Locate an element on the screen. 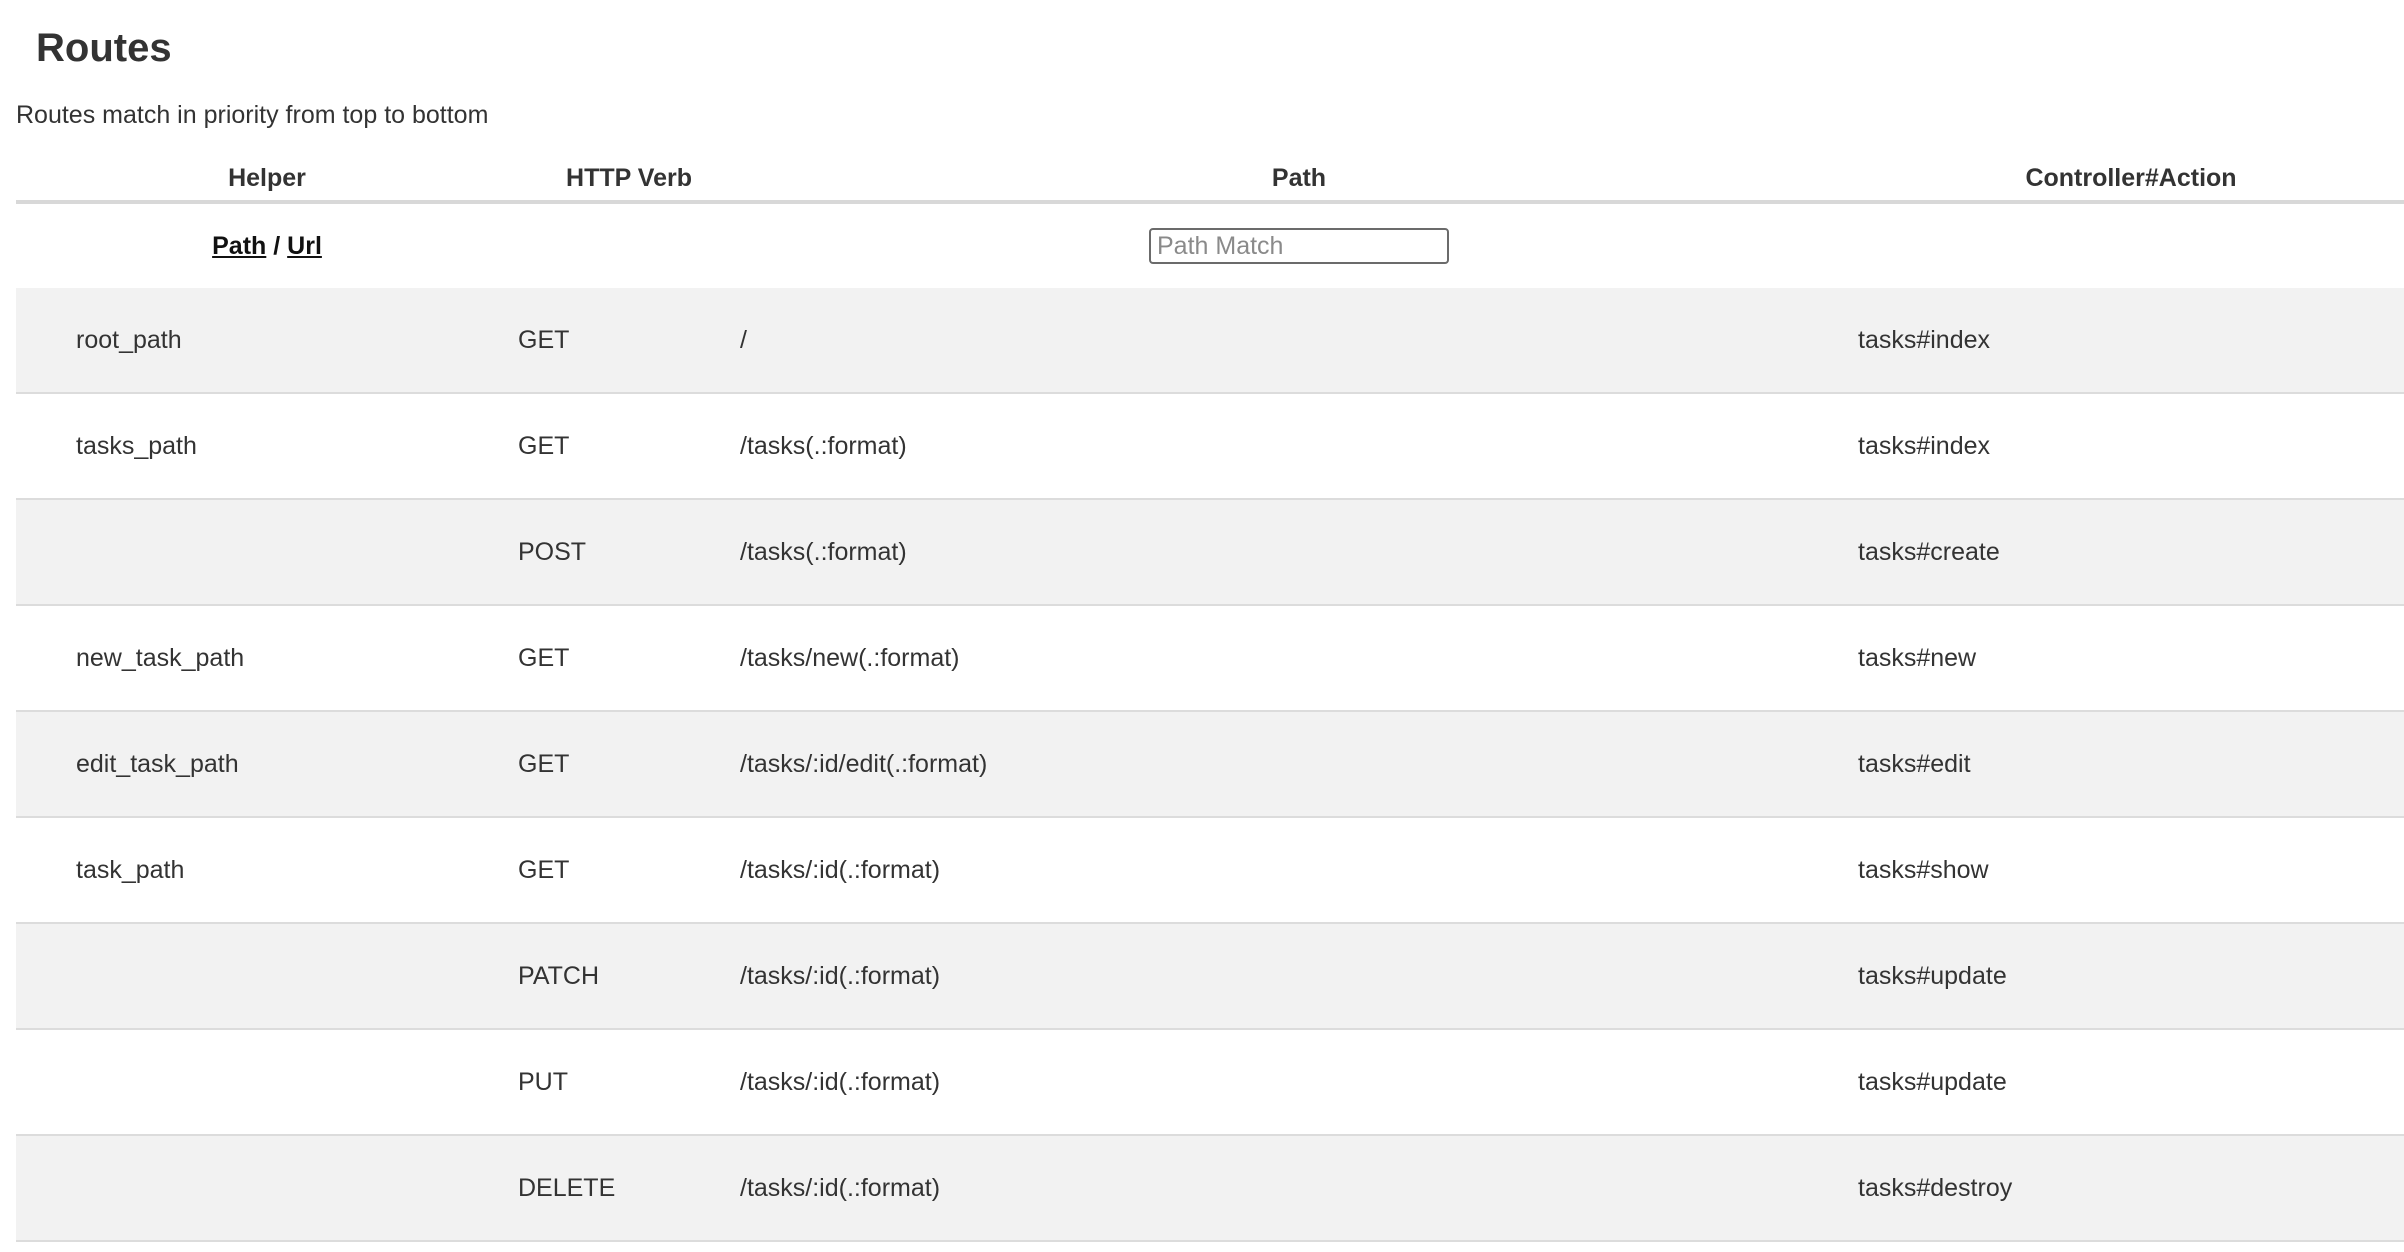 This screenshot has width=2404, height=1252. header-controller-action: Controller#Action is located at coordinates (2131, 180).